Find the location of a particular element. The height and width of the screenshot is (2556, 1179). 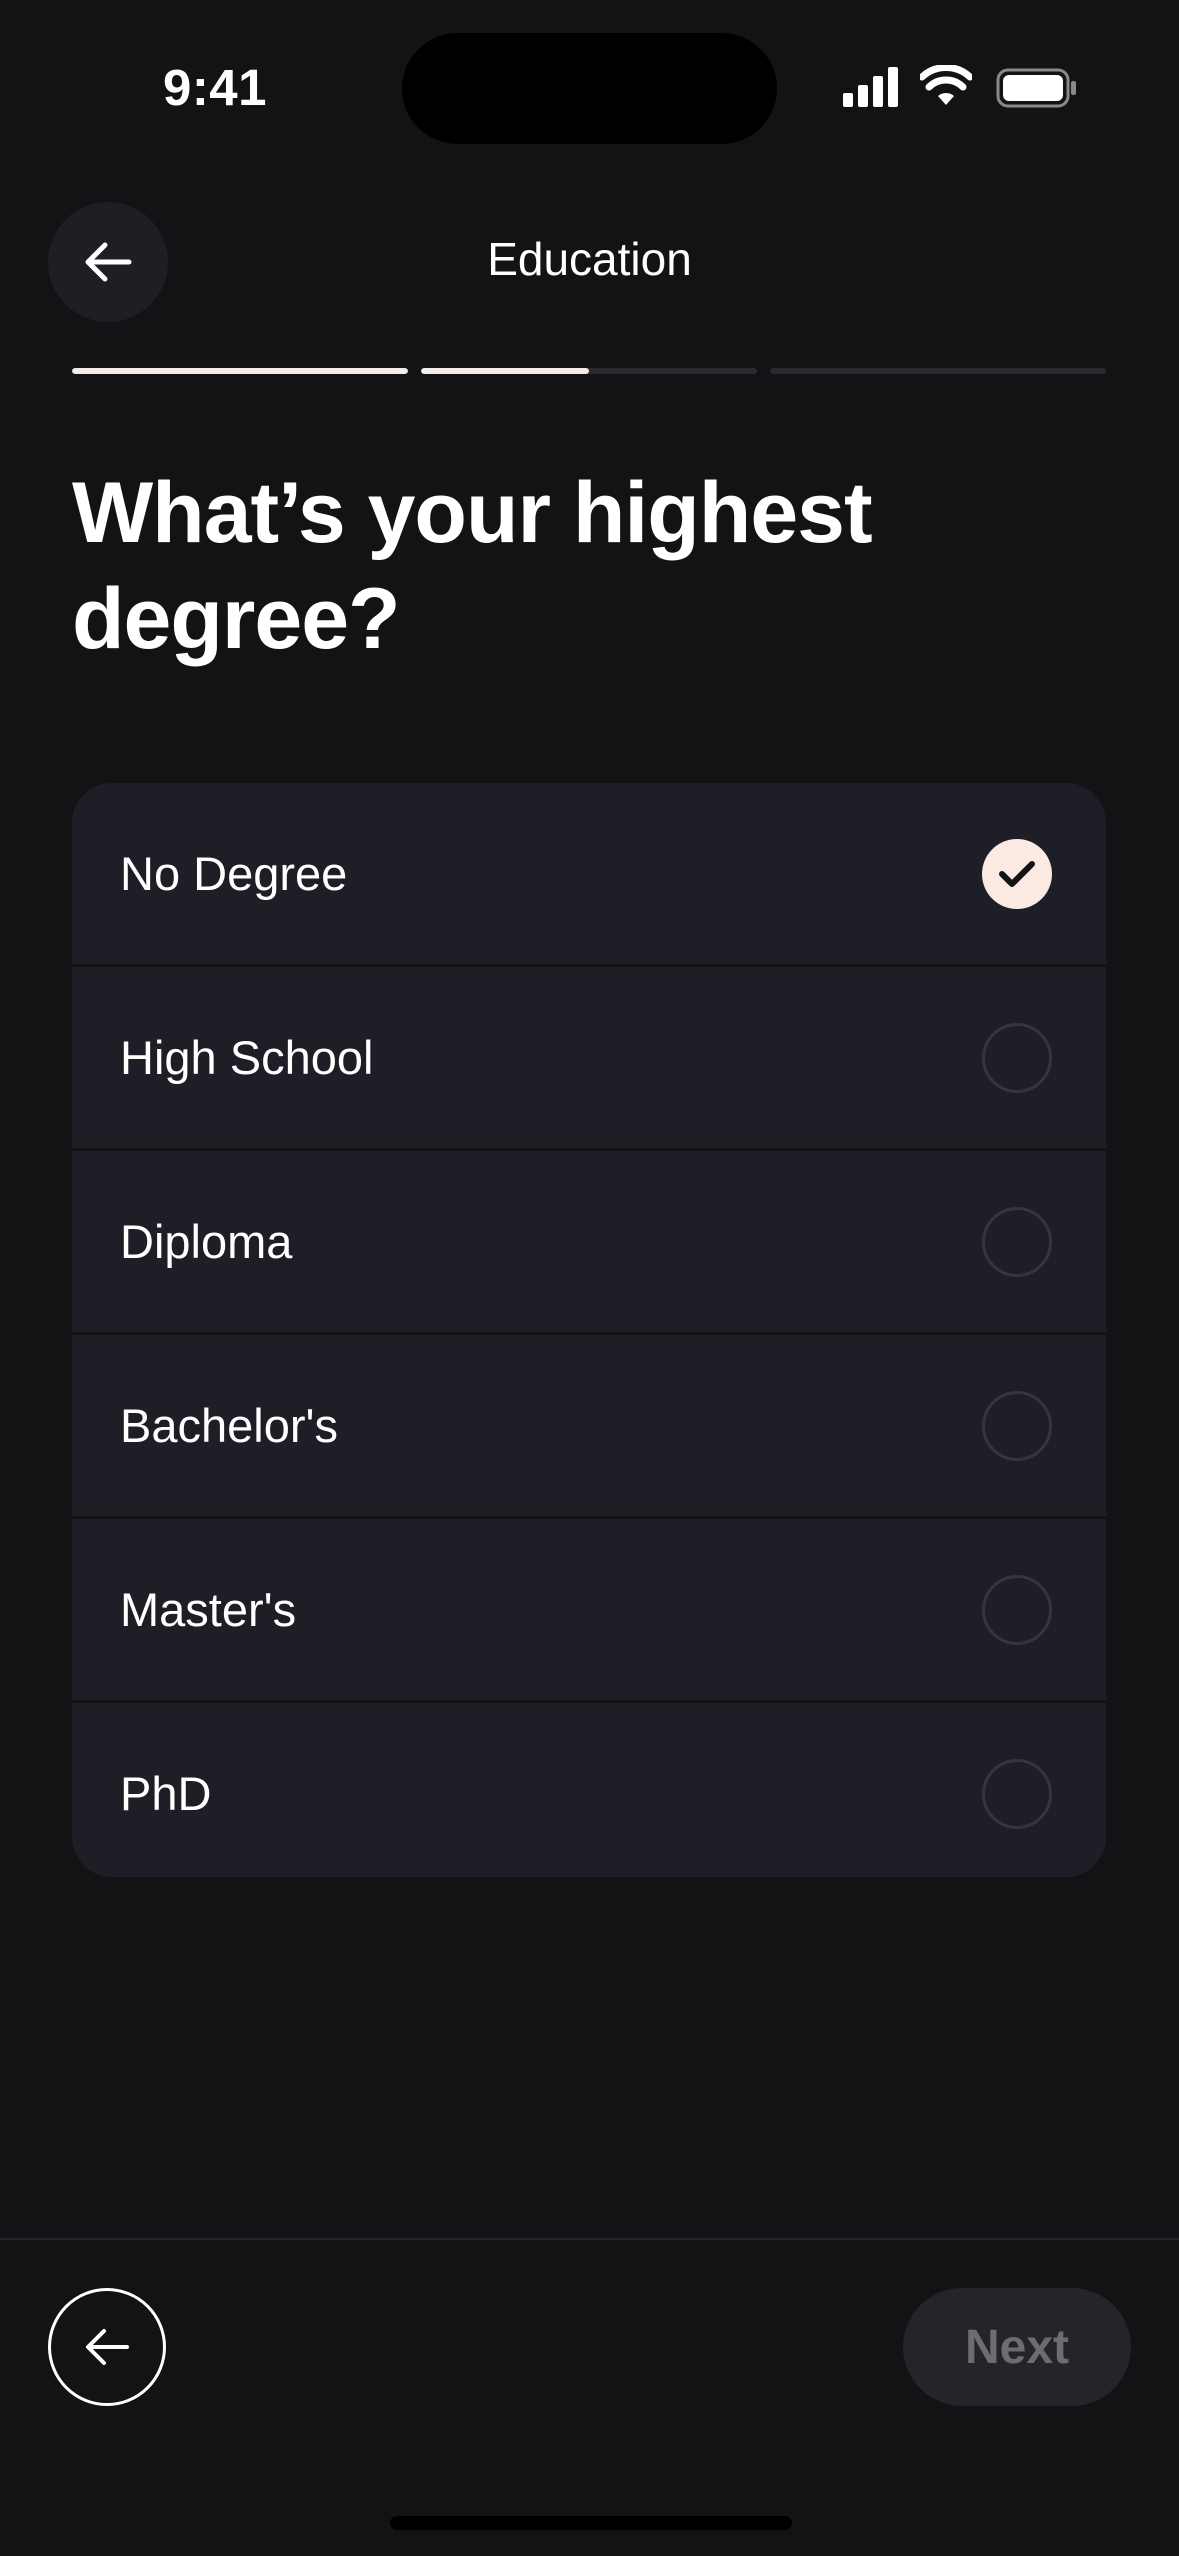

option-label: No Degree is located at coordinates (234, 873).